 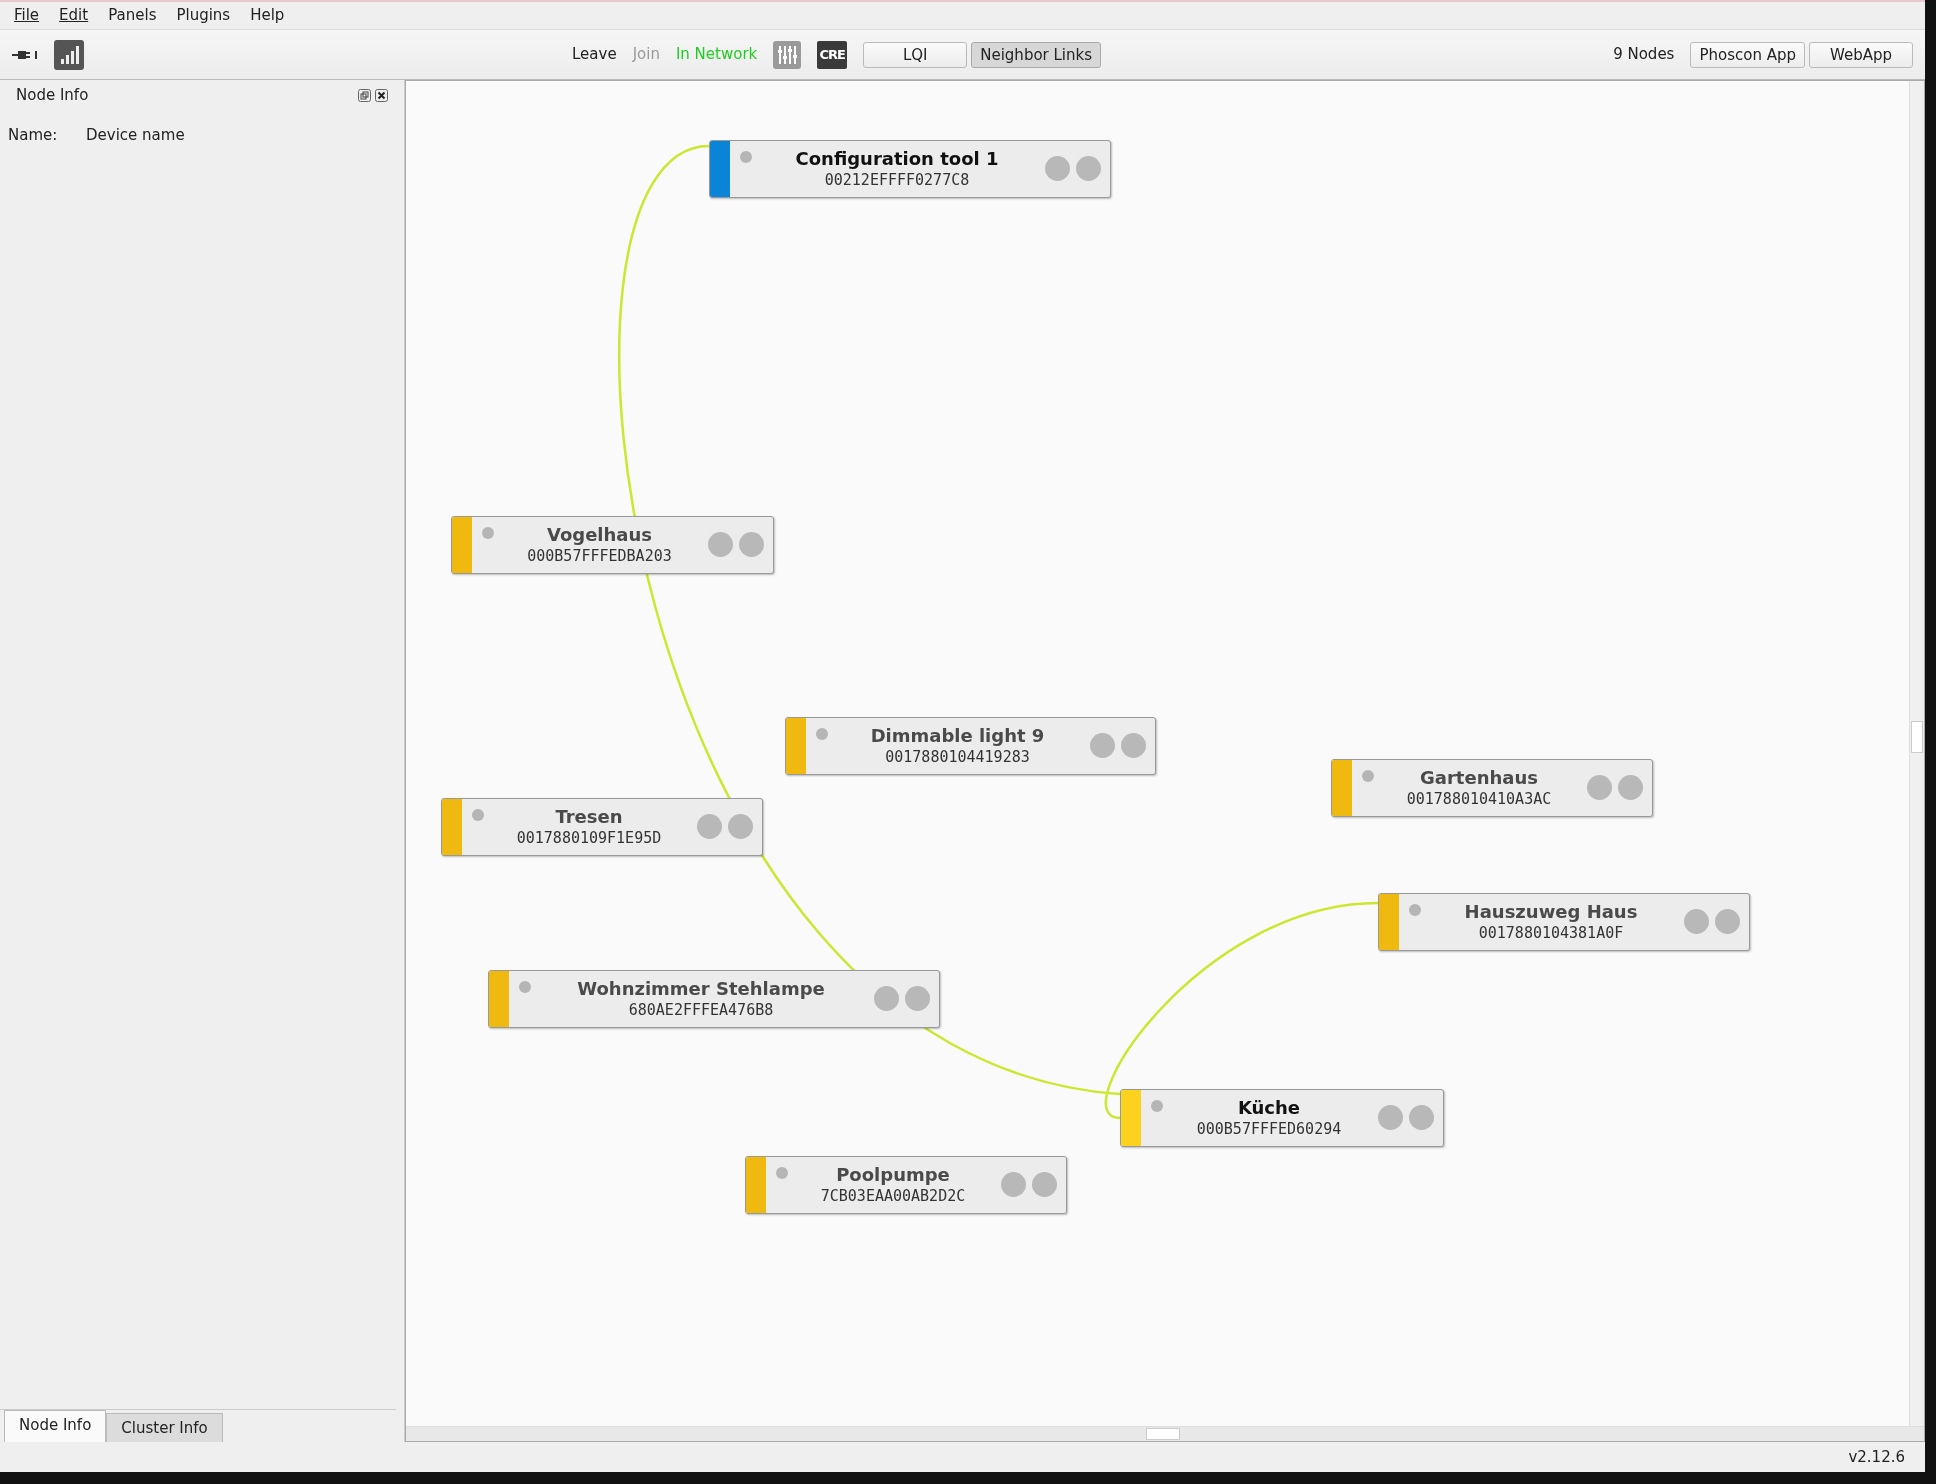 I want to click on node-card: Tresen 0017880109F1E95D, so click(x=602, y=827).